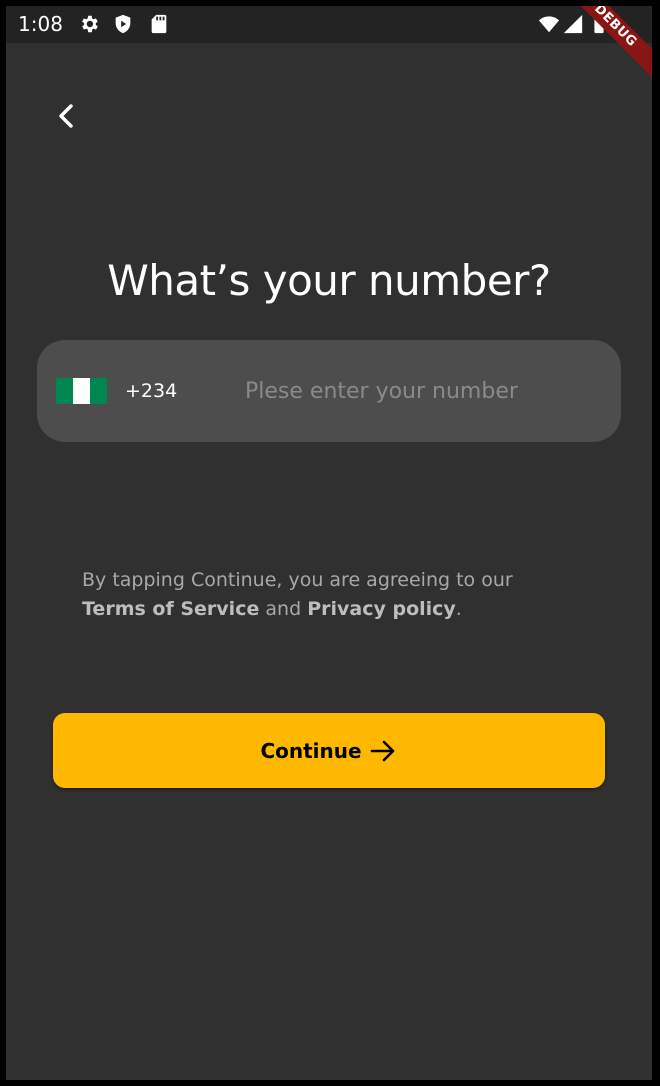 This screenshot has width=660, height=1086. Describe the element at coordinates (283, 609) in the screenshot. I see `terms-conjunction: and` at that location.